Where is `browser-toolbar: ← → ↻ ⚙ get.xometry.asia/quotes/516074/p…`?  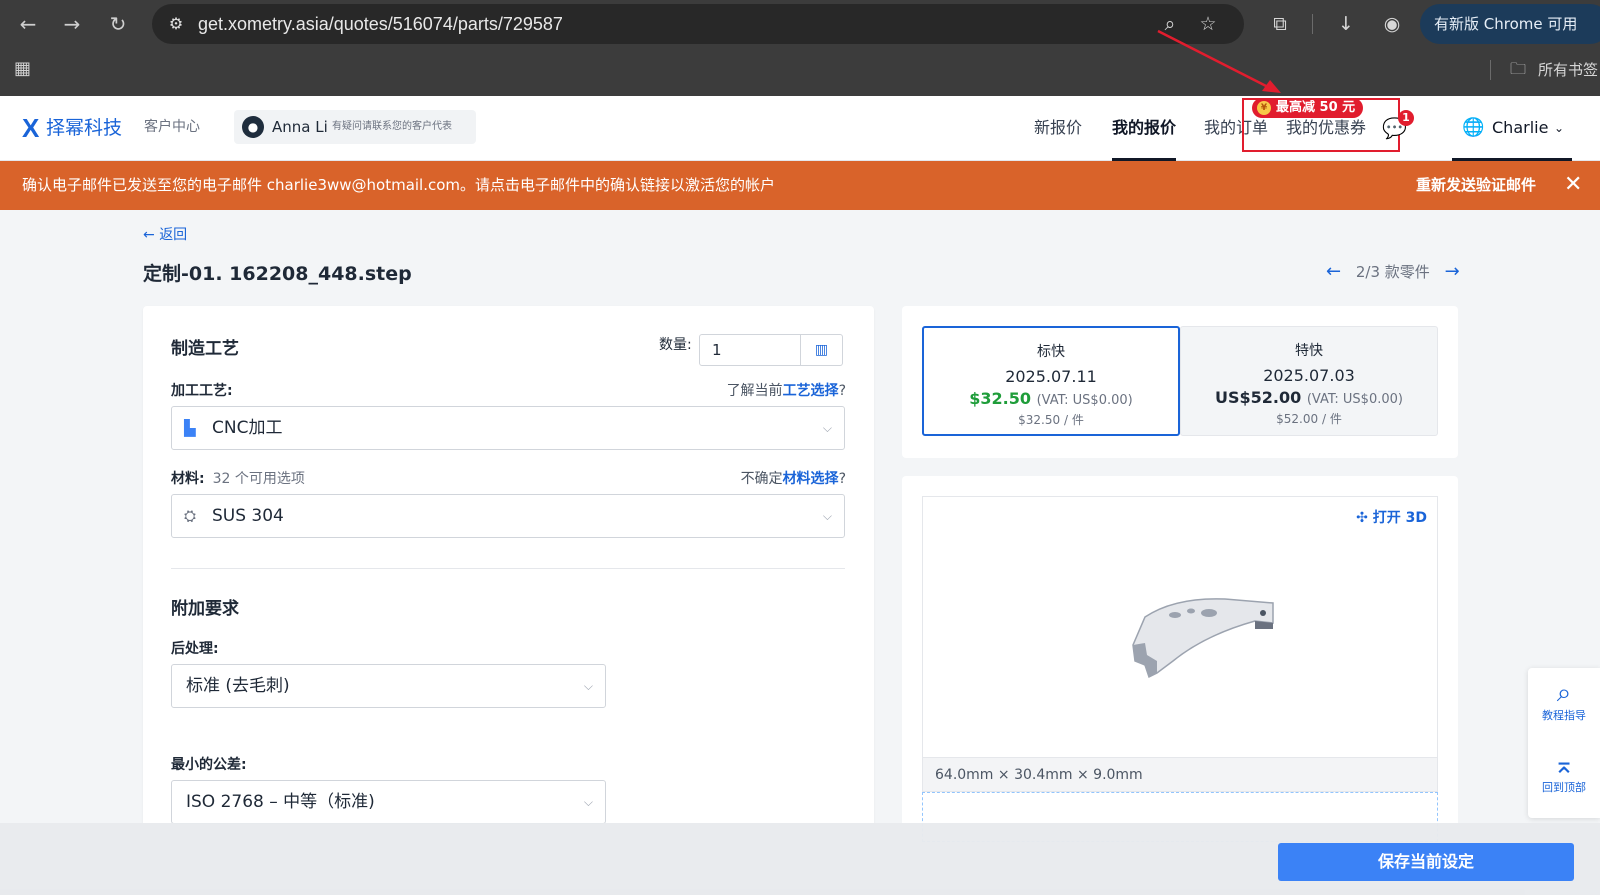
browser-toolbar: ← → ↻ ⚙ get.xometry.asia/quotes/516074/p… is located at coordinates (800, 48).